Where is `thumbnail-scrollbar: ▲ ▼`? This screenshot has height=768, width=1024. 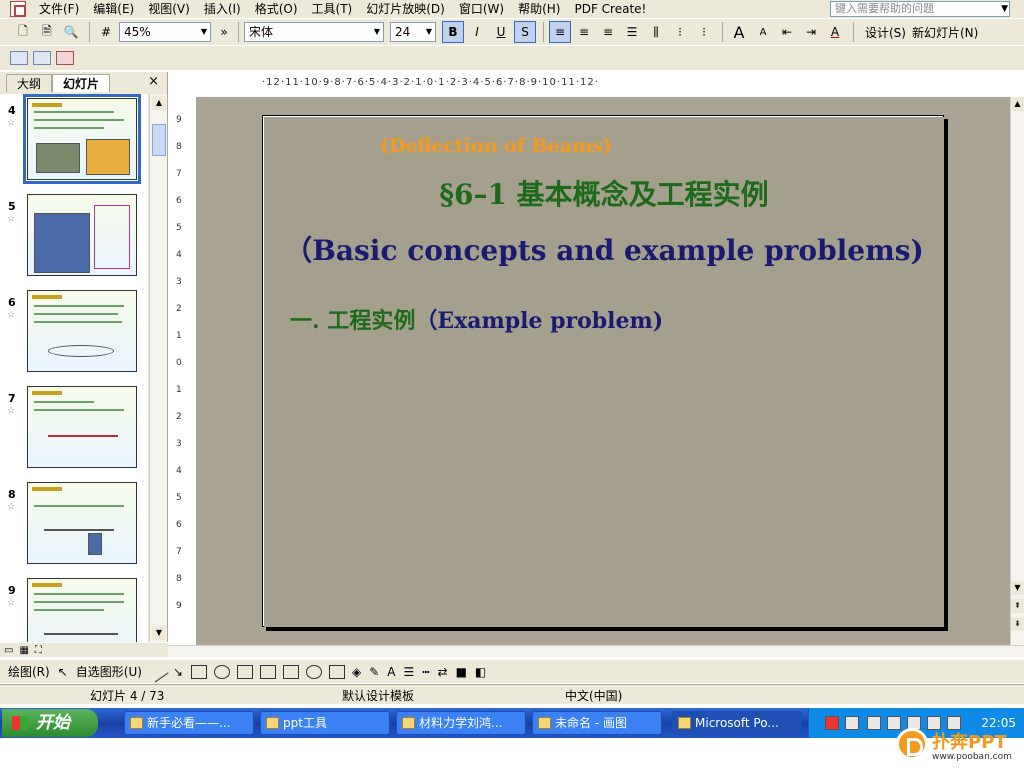 thumbnail-scrollbar: ▲ ▼ is located at coordinates (158, 368).